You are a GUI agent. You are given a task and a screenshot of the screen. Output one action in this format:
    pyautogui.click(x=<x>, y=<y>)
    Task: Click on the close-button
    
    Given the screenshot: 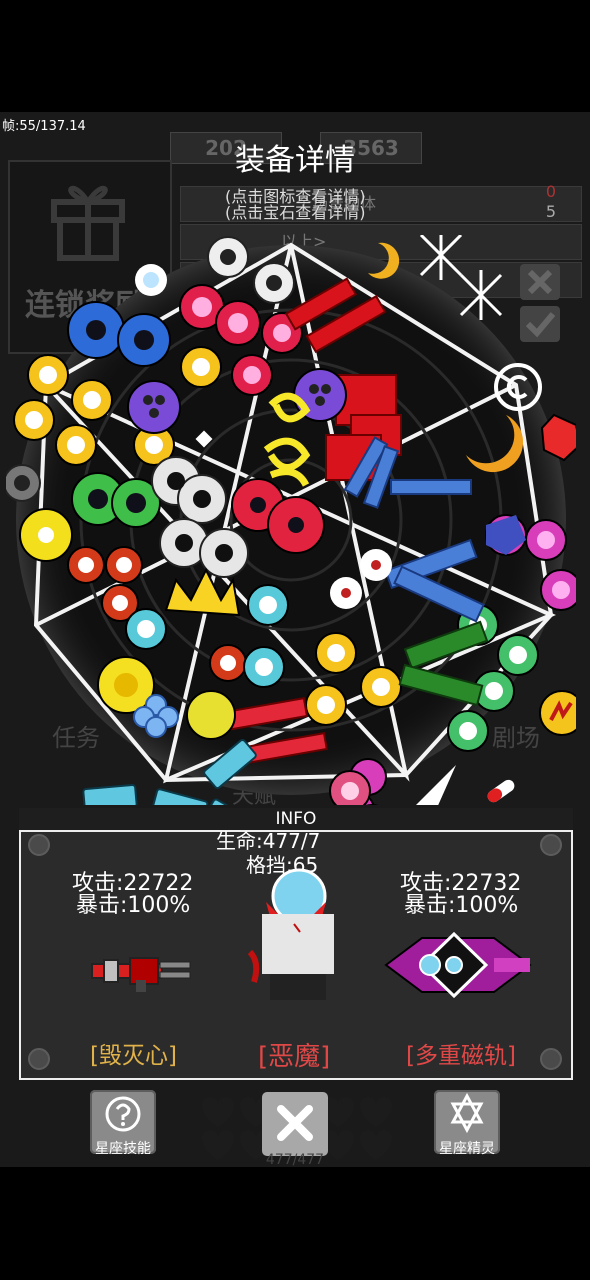 What is the action you would take?
    pyautogui.click(x=295, y=1124)
    